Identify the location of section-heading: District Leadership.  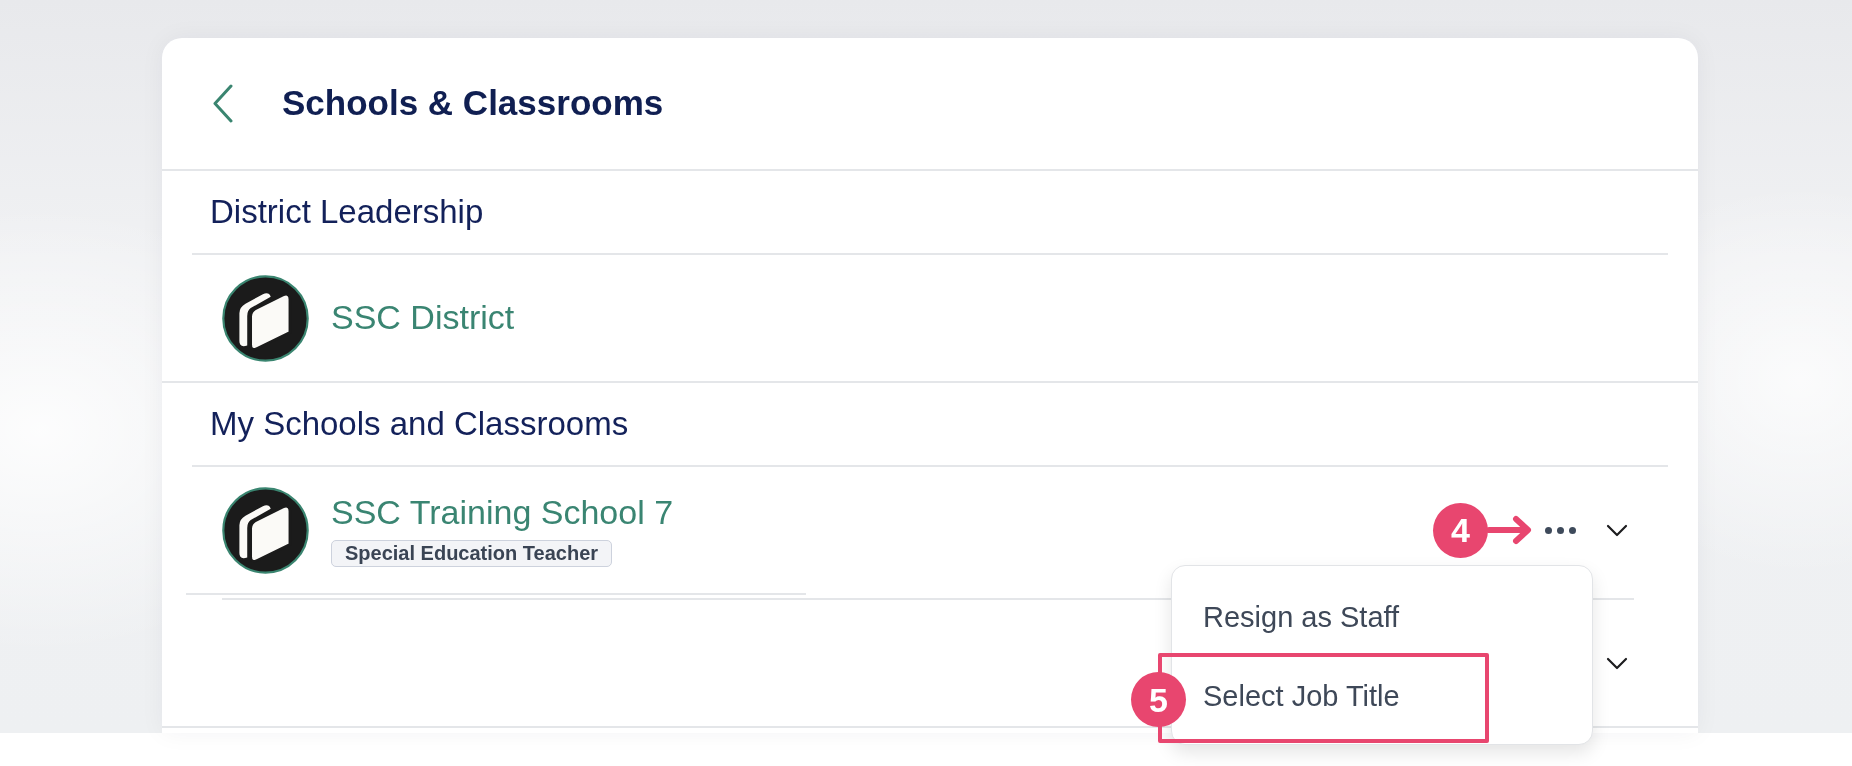
(347, 212).